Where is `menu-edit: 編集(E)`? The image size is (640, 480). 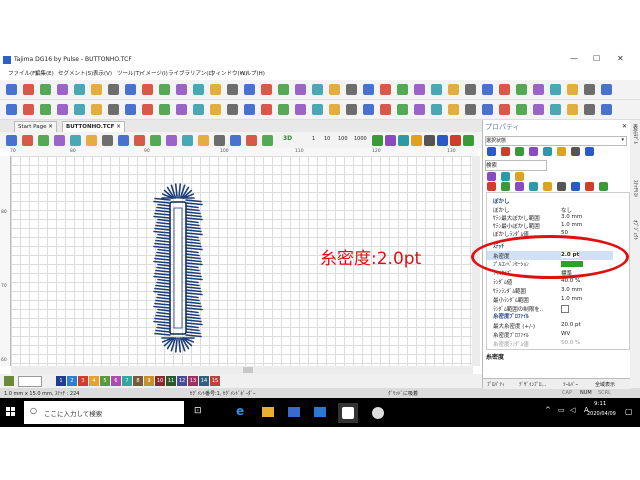 menu-edit: 編集(E) is located at coordinates (44, 73).